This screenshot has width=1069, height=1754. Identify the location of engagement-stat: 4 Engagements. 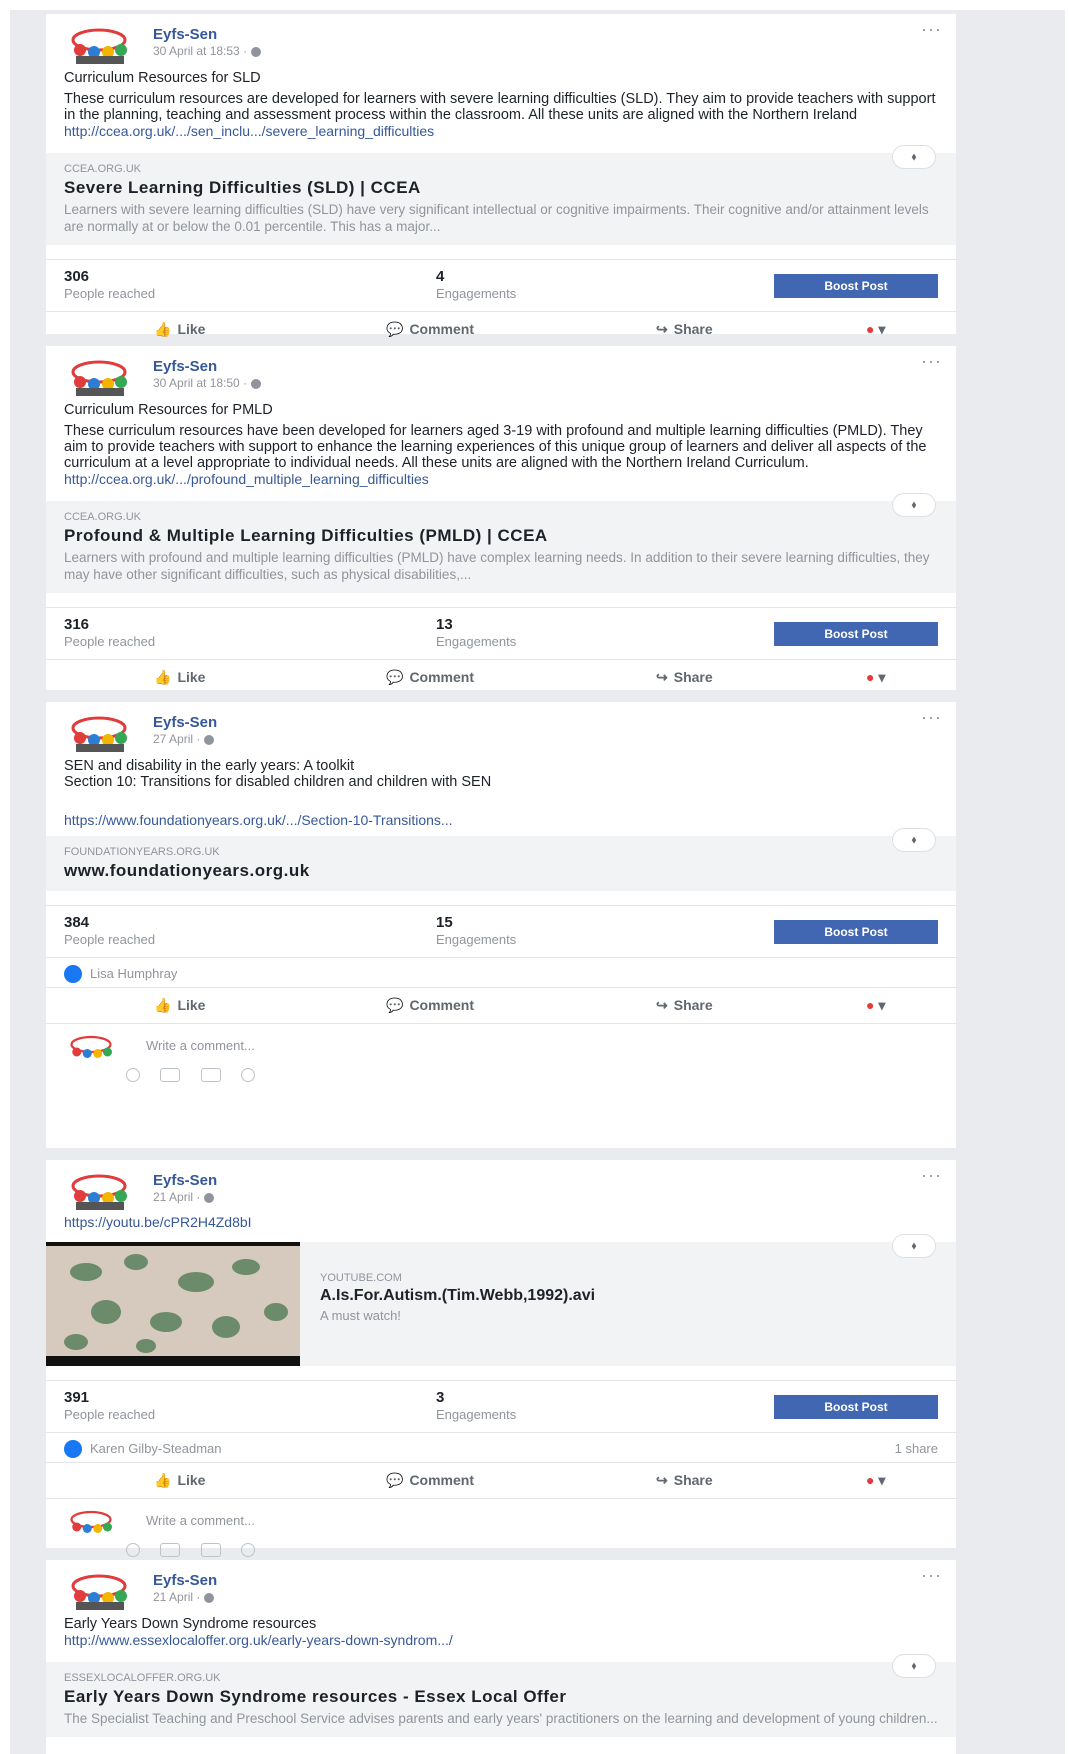
(476, 284).